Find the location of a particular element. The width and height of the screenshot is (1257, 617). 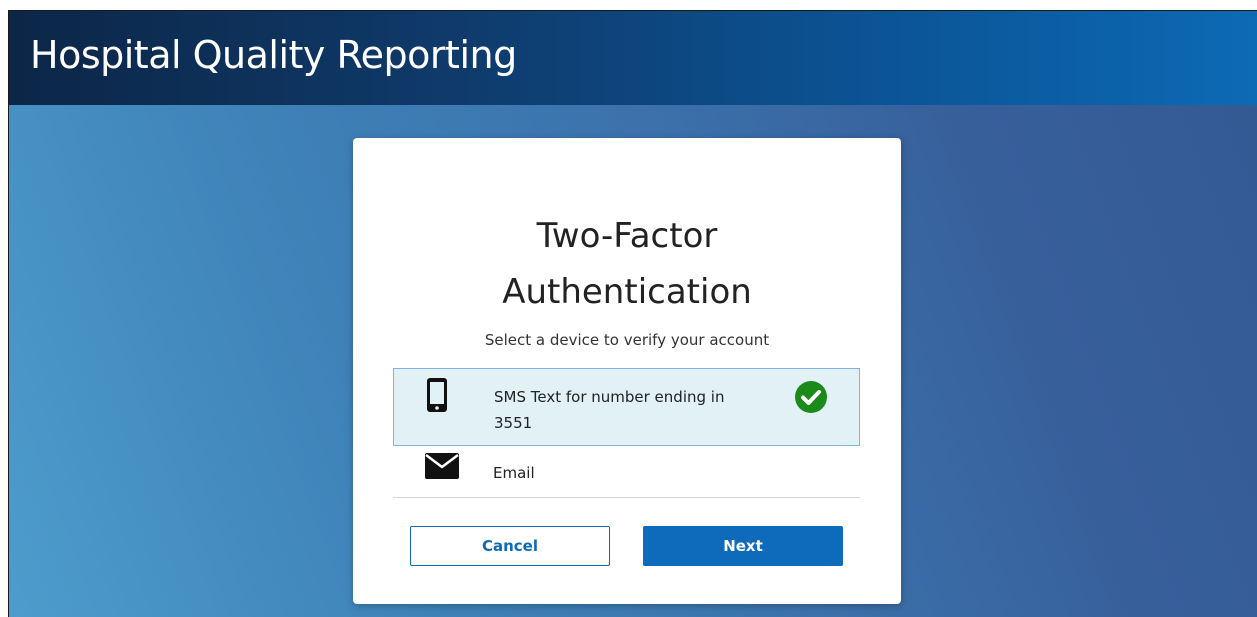

card-title-line2: Authentication is located at coordinates (627, 292).